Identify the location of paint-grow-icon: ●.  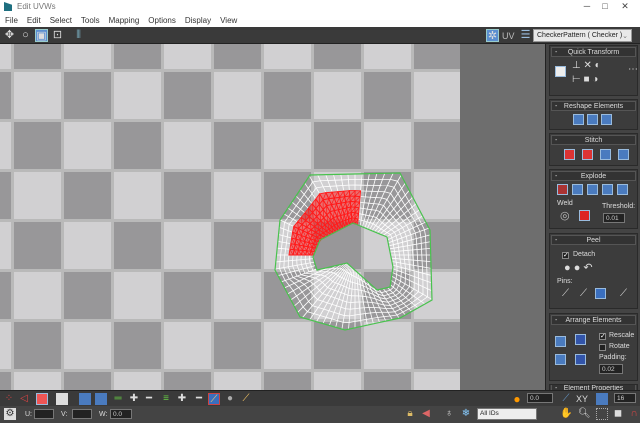
(230, 399).